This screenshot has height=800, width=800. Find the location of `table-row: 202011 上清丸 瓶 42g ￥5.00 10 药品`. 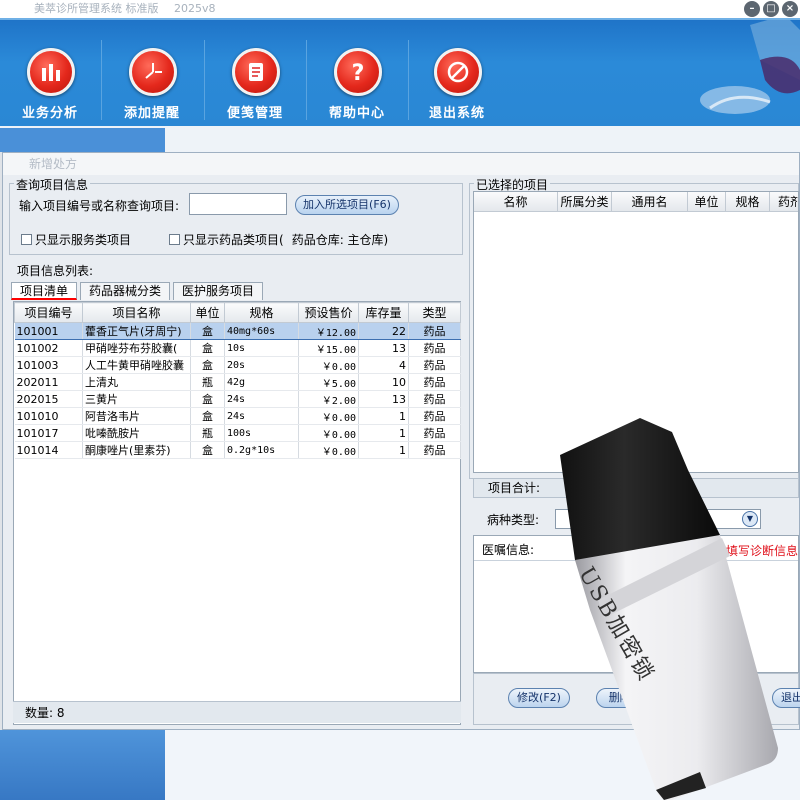

table-row: 202011 上清丸 瓶 42g ￥5.00 10 药品 is located at coordinates (237, 382).